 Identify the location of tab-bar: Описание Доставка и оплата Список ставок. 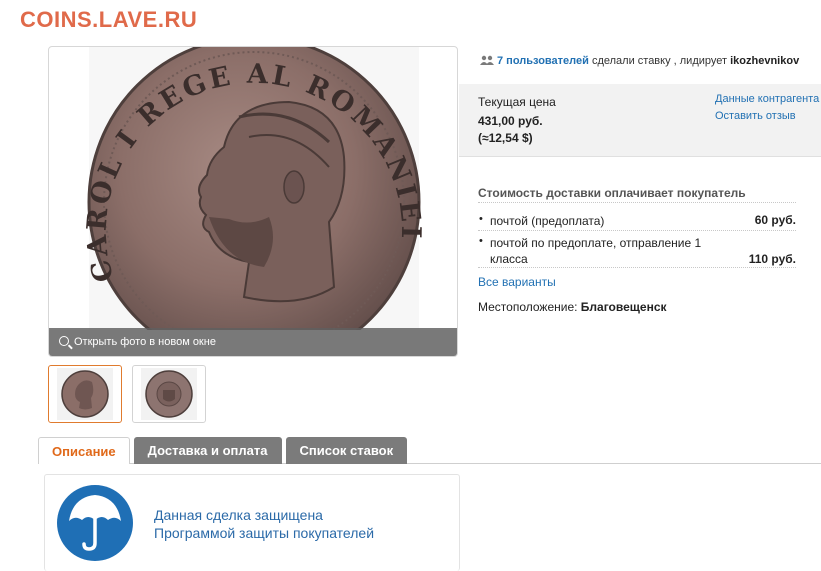
(224, 450).